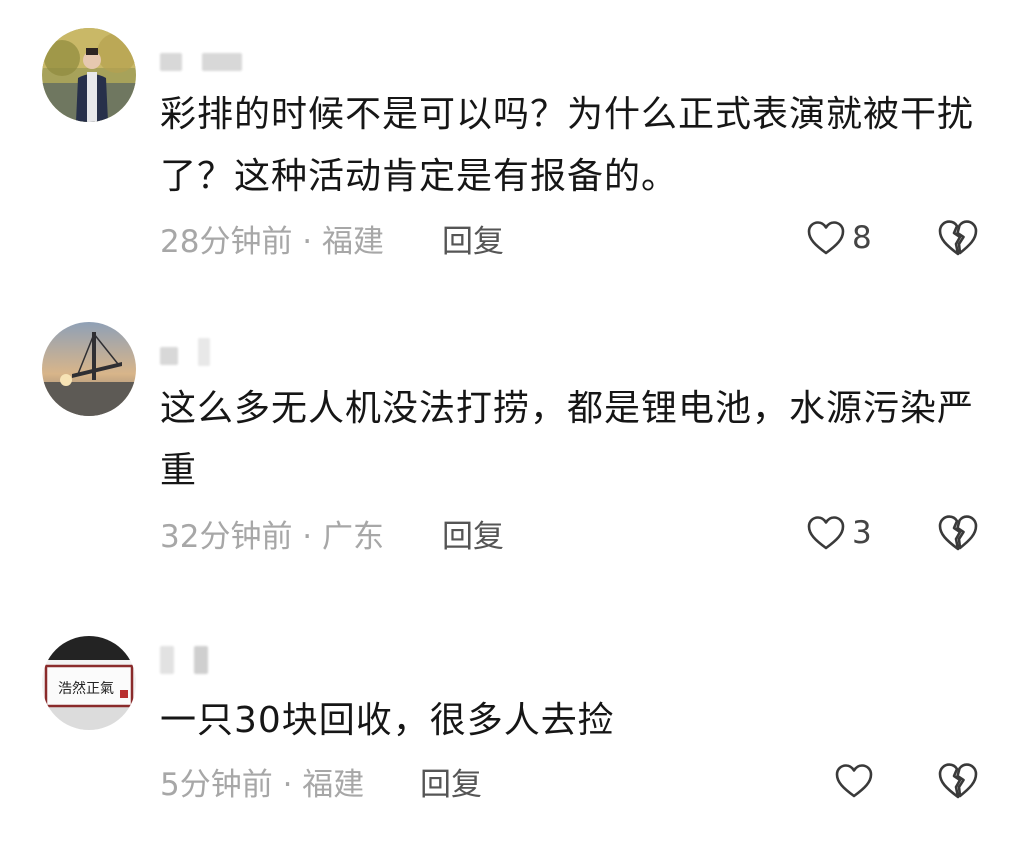  I want to click on dislike-button, so click(958, 781).